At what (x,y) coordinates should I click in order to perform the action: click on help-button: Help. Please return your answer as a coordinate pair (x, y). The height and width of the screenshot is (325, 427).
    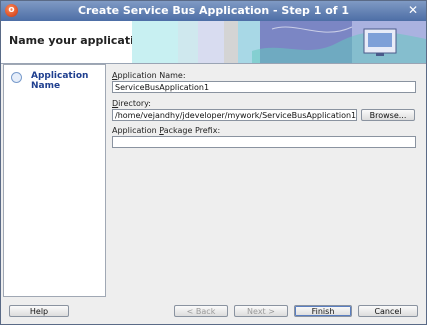
    Looking at the image, I should click on (39, 311).